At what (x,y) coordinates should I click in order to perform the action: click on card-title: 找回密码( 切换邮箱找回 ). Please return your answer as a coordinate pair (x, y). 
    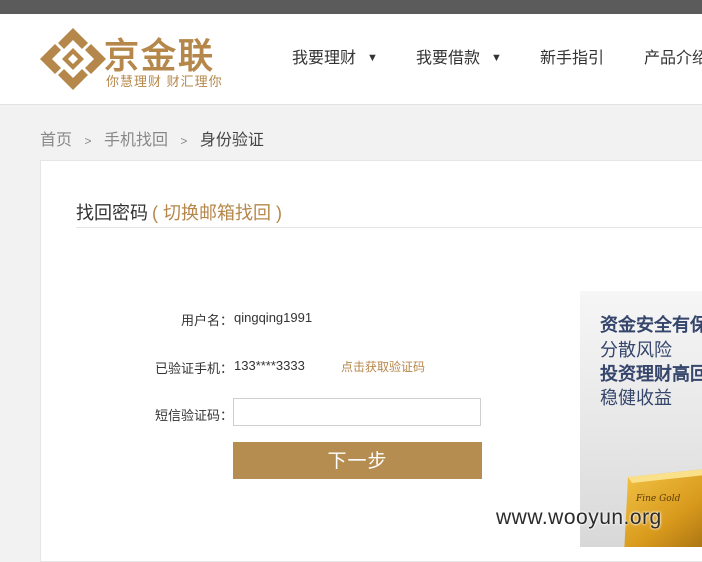
    Looking at the image, I should click on (179, 212).